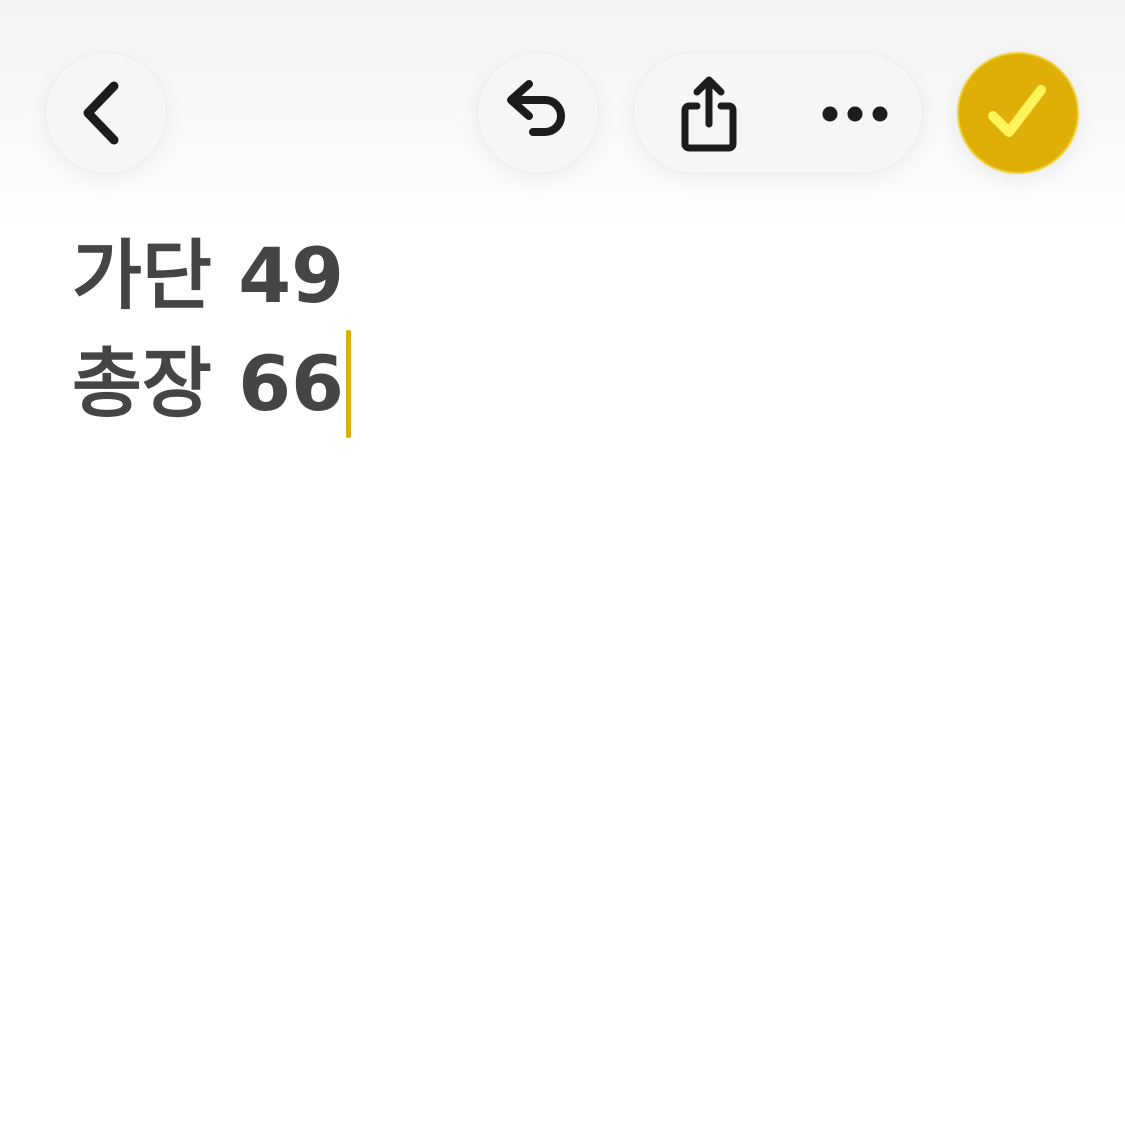 The width and height of the screenshot is (1125, 1125). I want to click on share-button, so click(709, 114).